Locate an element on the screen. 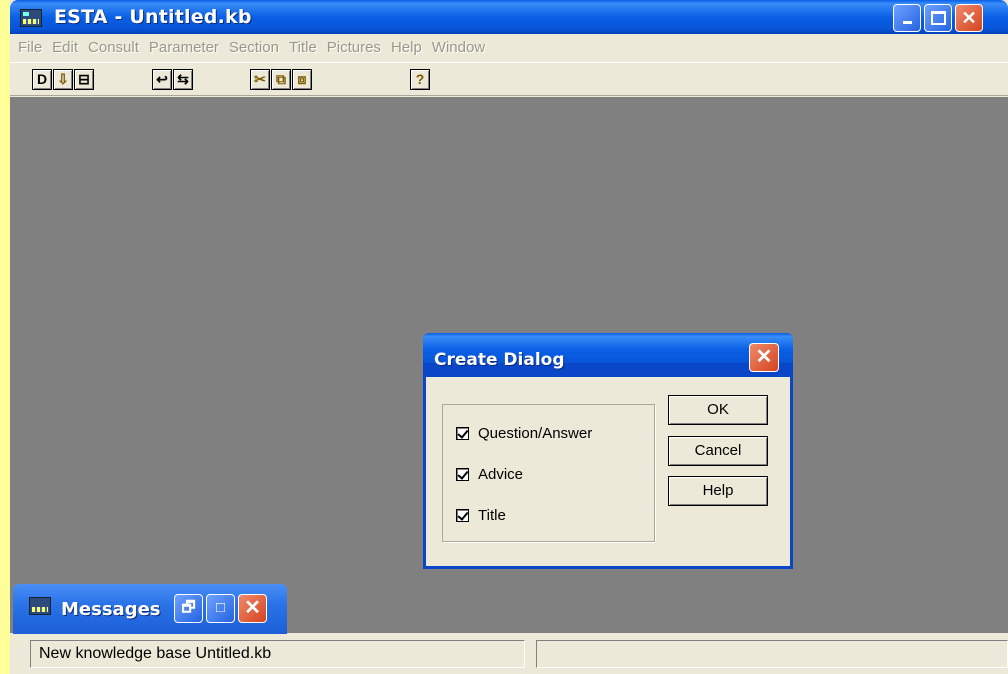 This screenshot has height=674, width=1008. open-file-button: ⇩ is located at coordinates (63, 79).